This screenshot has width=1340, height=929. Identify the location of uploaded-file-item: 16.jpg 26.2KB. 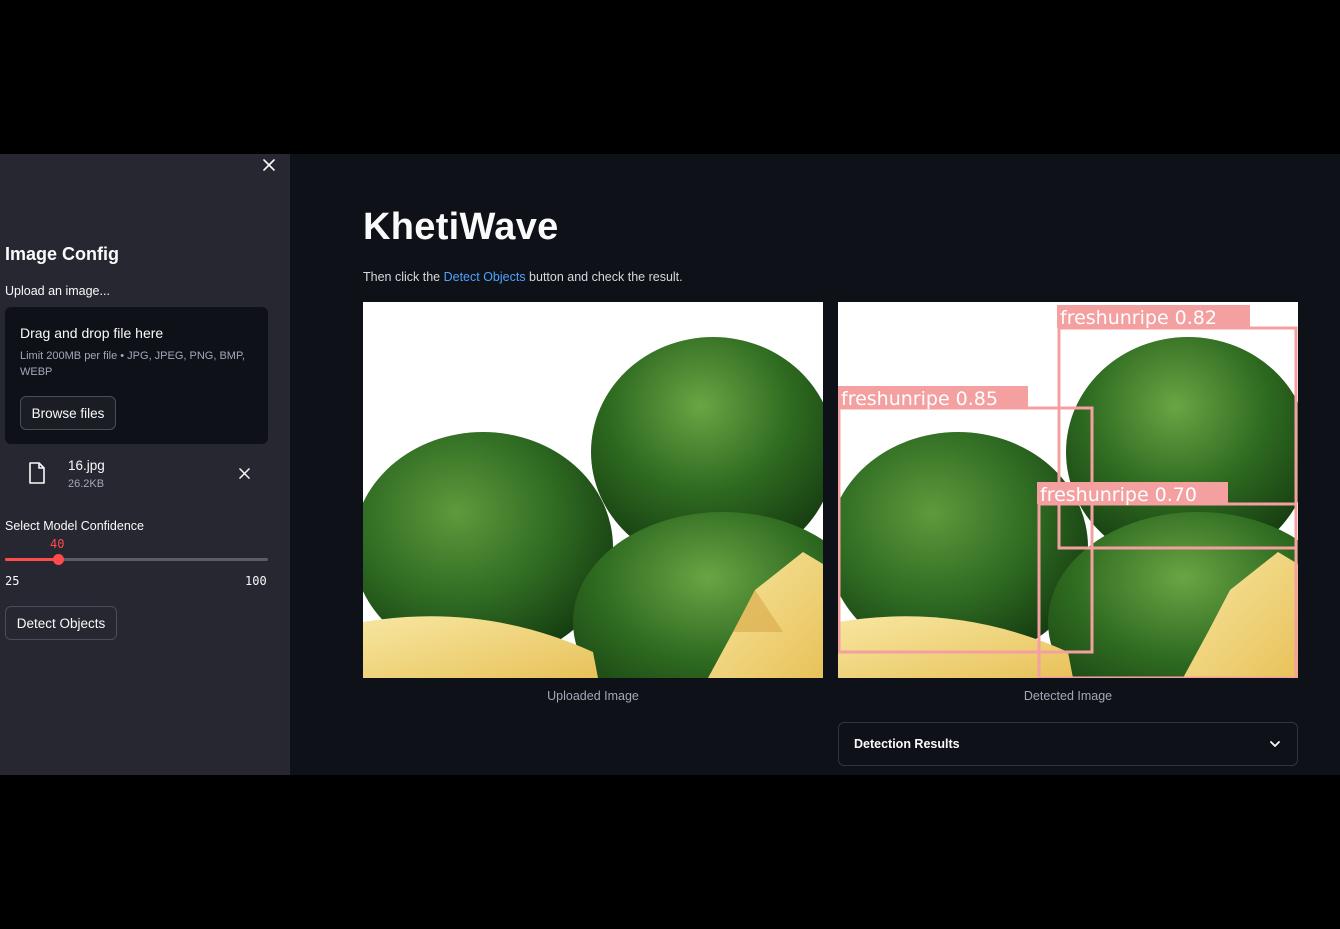
(136, 476).